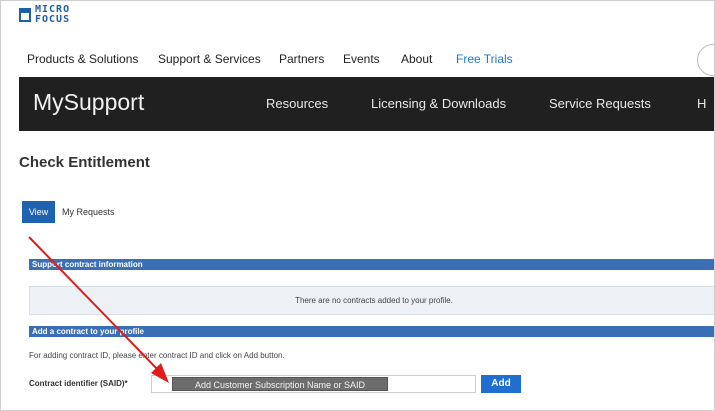 The height and width of the screenshot is (411, 715). What do you see at coordinates (84, 162) in the screenshot?
I see `page-title: Check Entitlement` at bounding box center [84, 162].